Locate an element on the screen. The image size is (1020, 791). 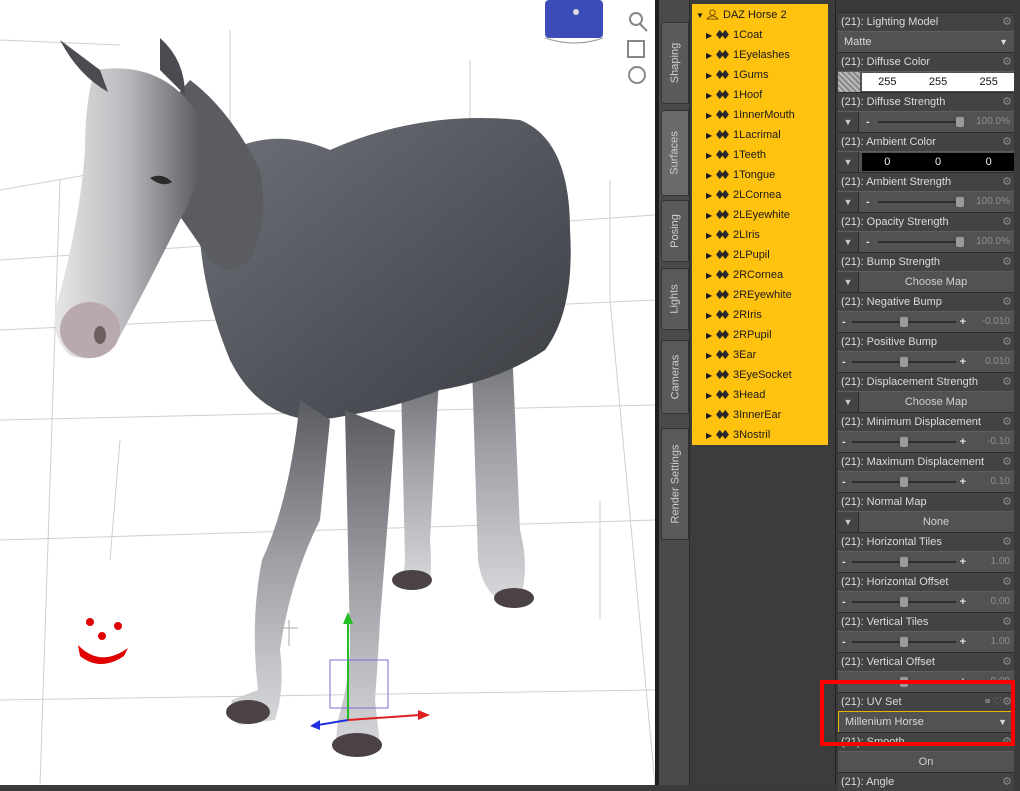
property-control: - +0.010 is located at coordinates (926, 362).